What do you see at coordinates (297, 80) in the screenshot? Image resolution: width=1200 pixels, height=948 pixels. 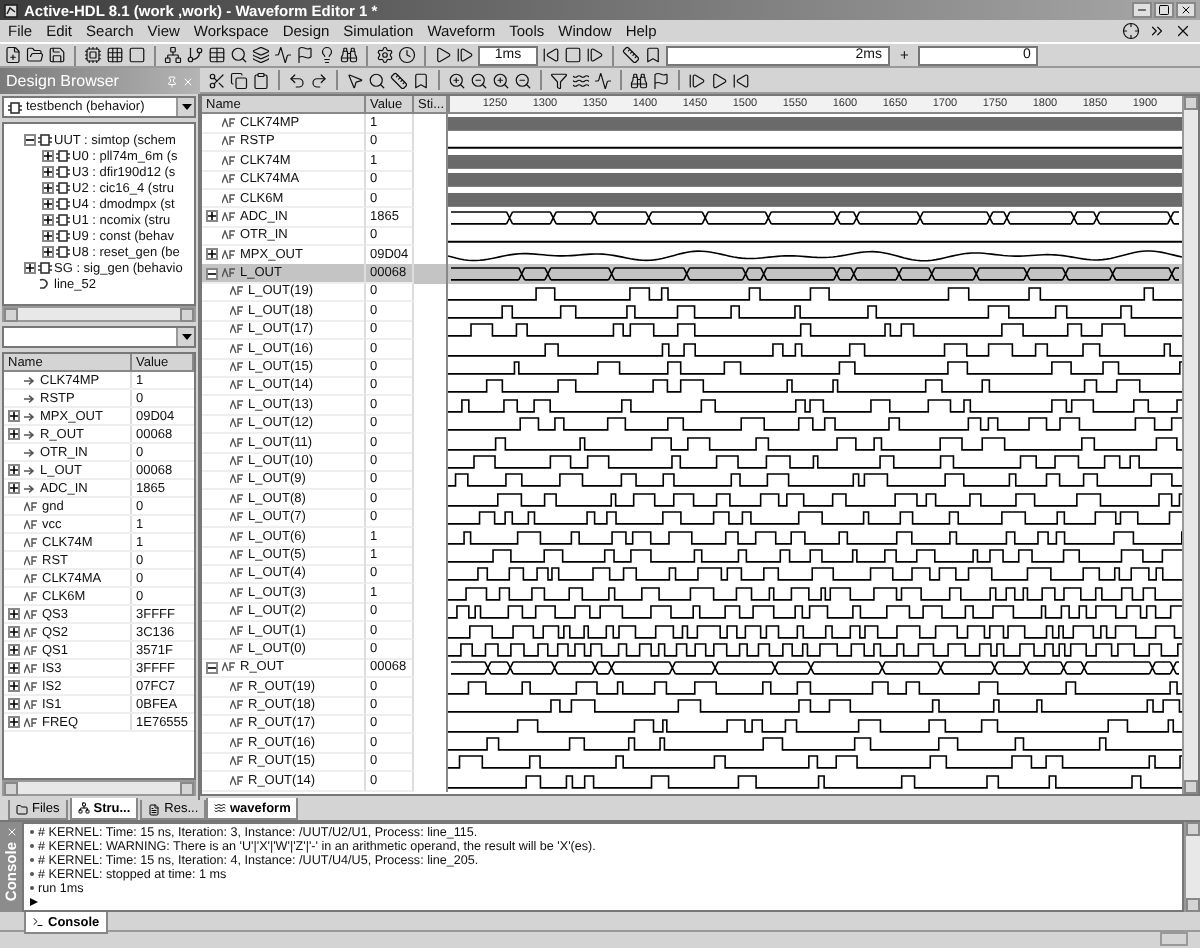 I see `undo-icon` at bounding box center [297, 80].